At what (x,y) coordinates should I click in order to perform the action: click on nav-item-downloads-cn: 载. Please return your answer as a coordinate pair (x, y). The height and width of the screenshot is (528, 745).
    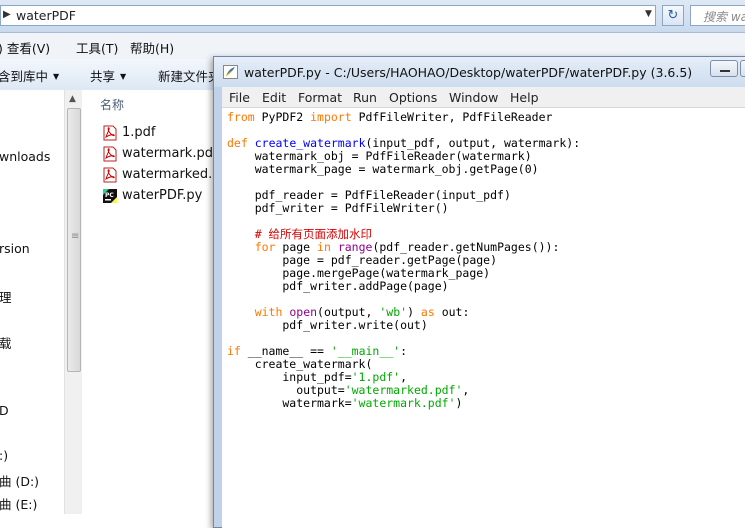
    Looking at the image, I should click on (6, 342).